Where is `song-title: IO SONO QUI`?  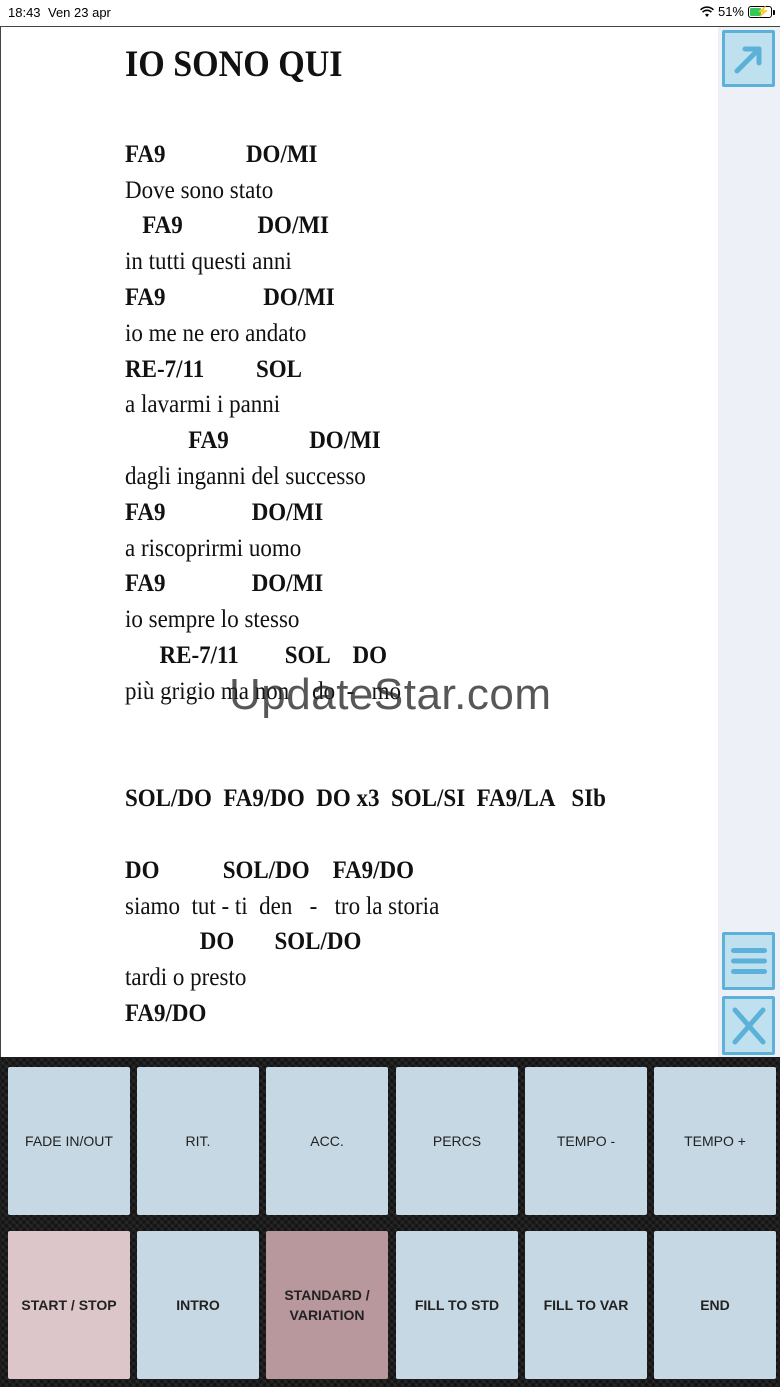
song-title: IO SONO QUI is located at coordinates (234, 64).